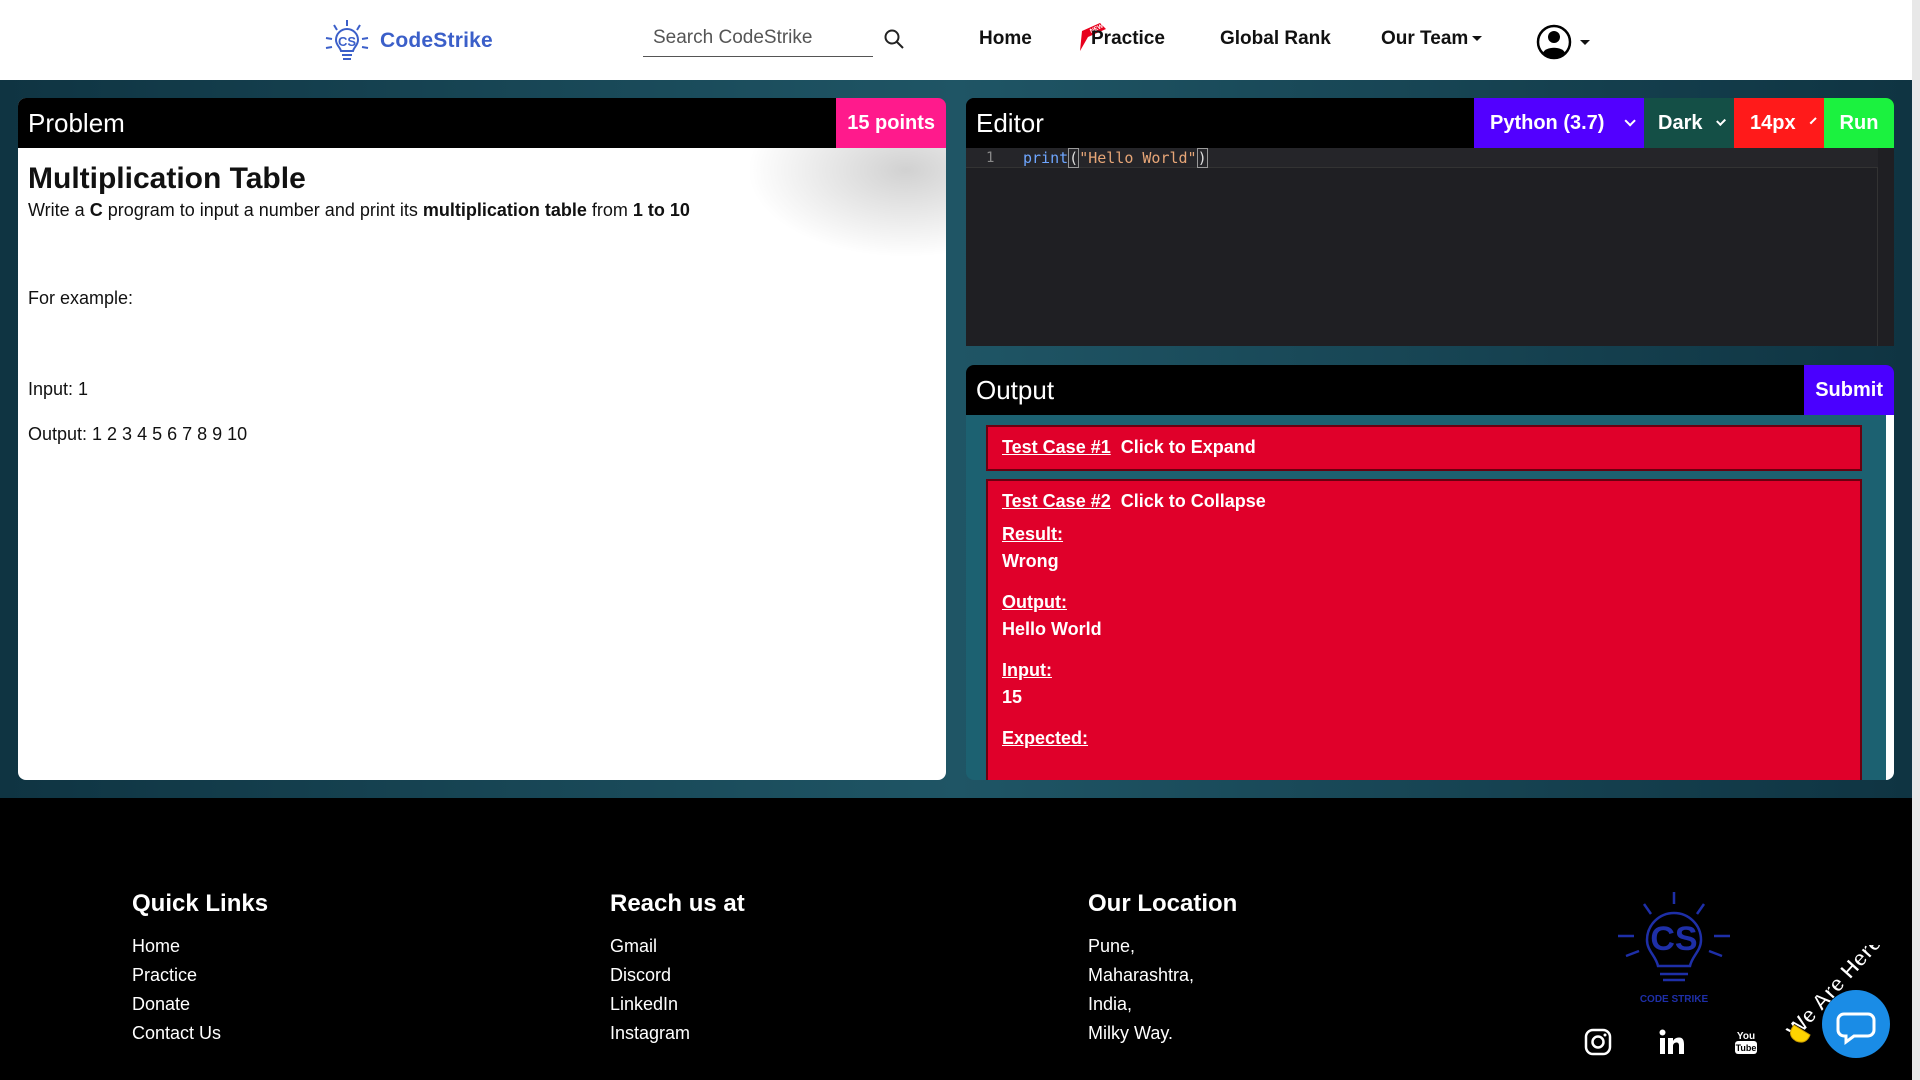 The image size is (1920, 1080). What do you see at coordinates (167, 178) in the screenshot?
I see `problem-title: Multiplication Table` at bounding box center [167, 178].